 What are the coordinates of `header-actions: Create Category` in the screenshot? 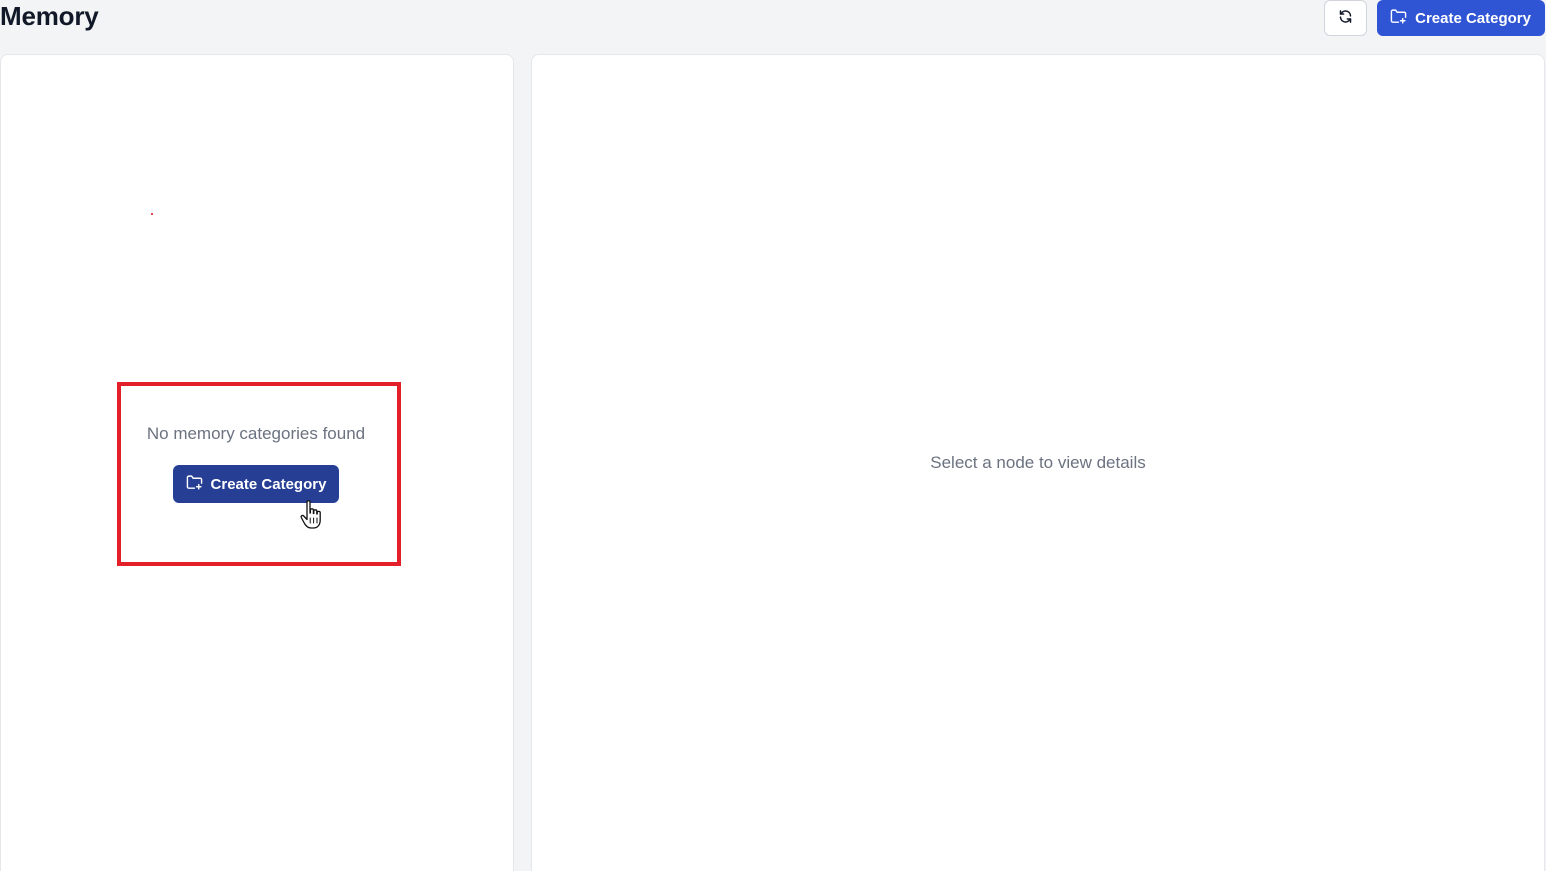 It's located at (1434, 18).